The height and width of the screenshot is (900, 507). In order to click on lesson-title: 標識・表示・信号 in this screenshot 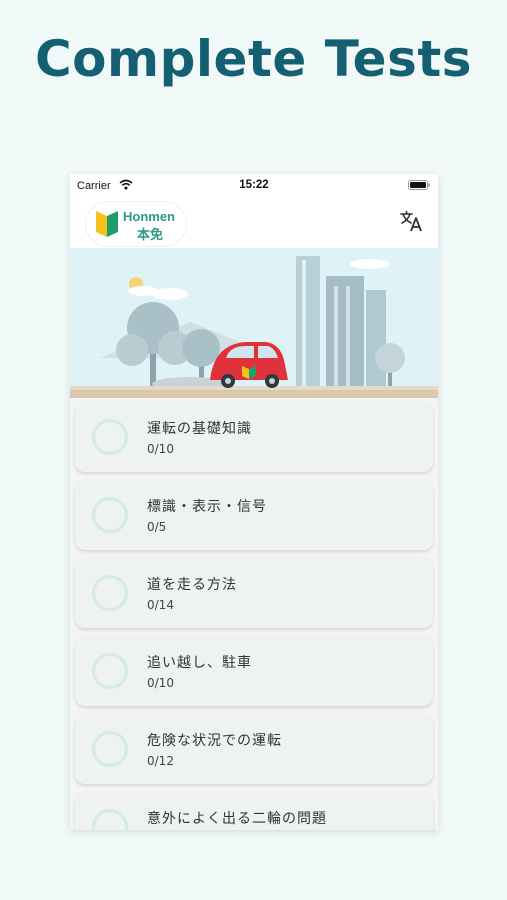, I will do `click(207, 507)`.